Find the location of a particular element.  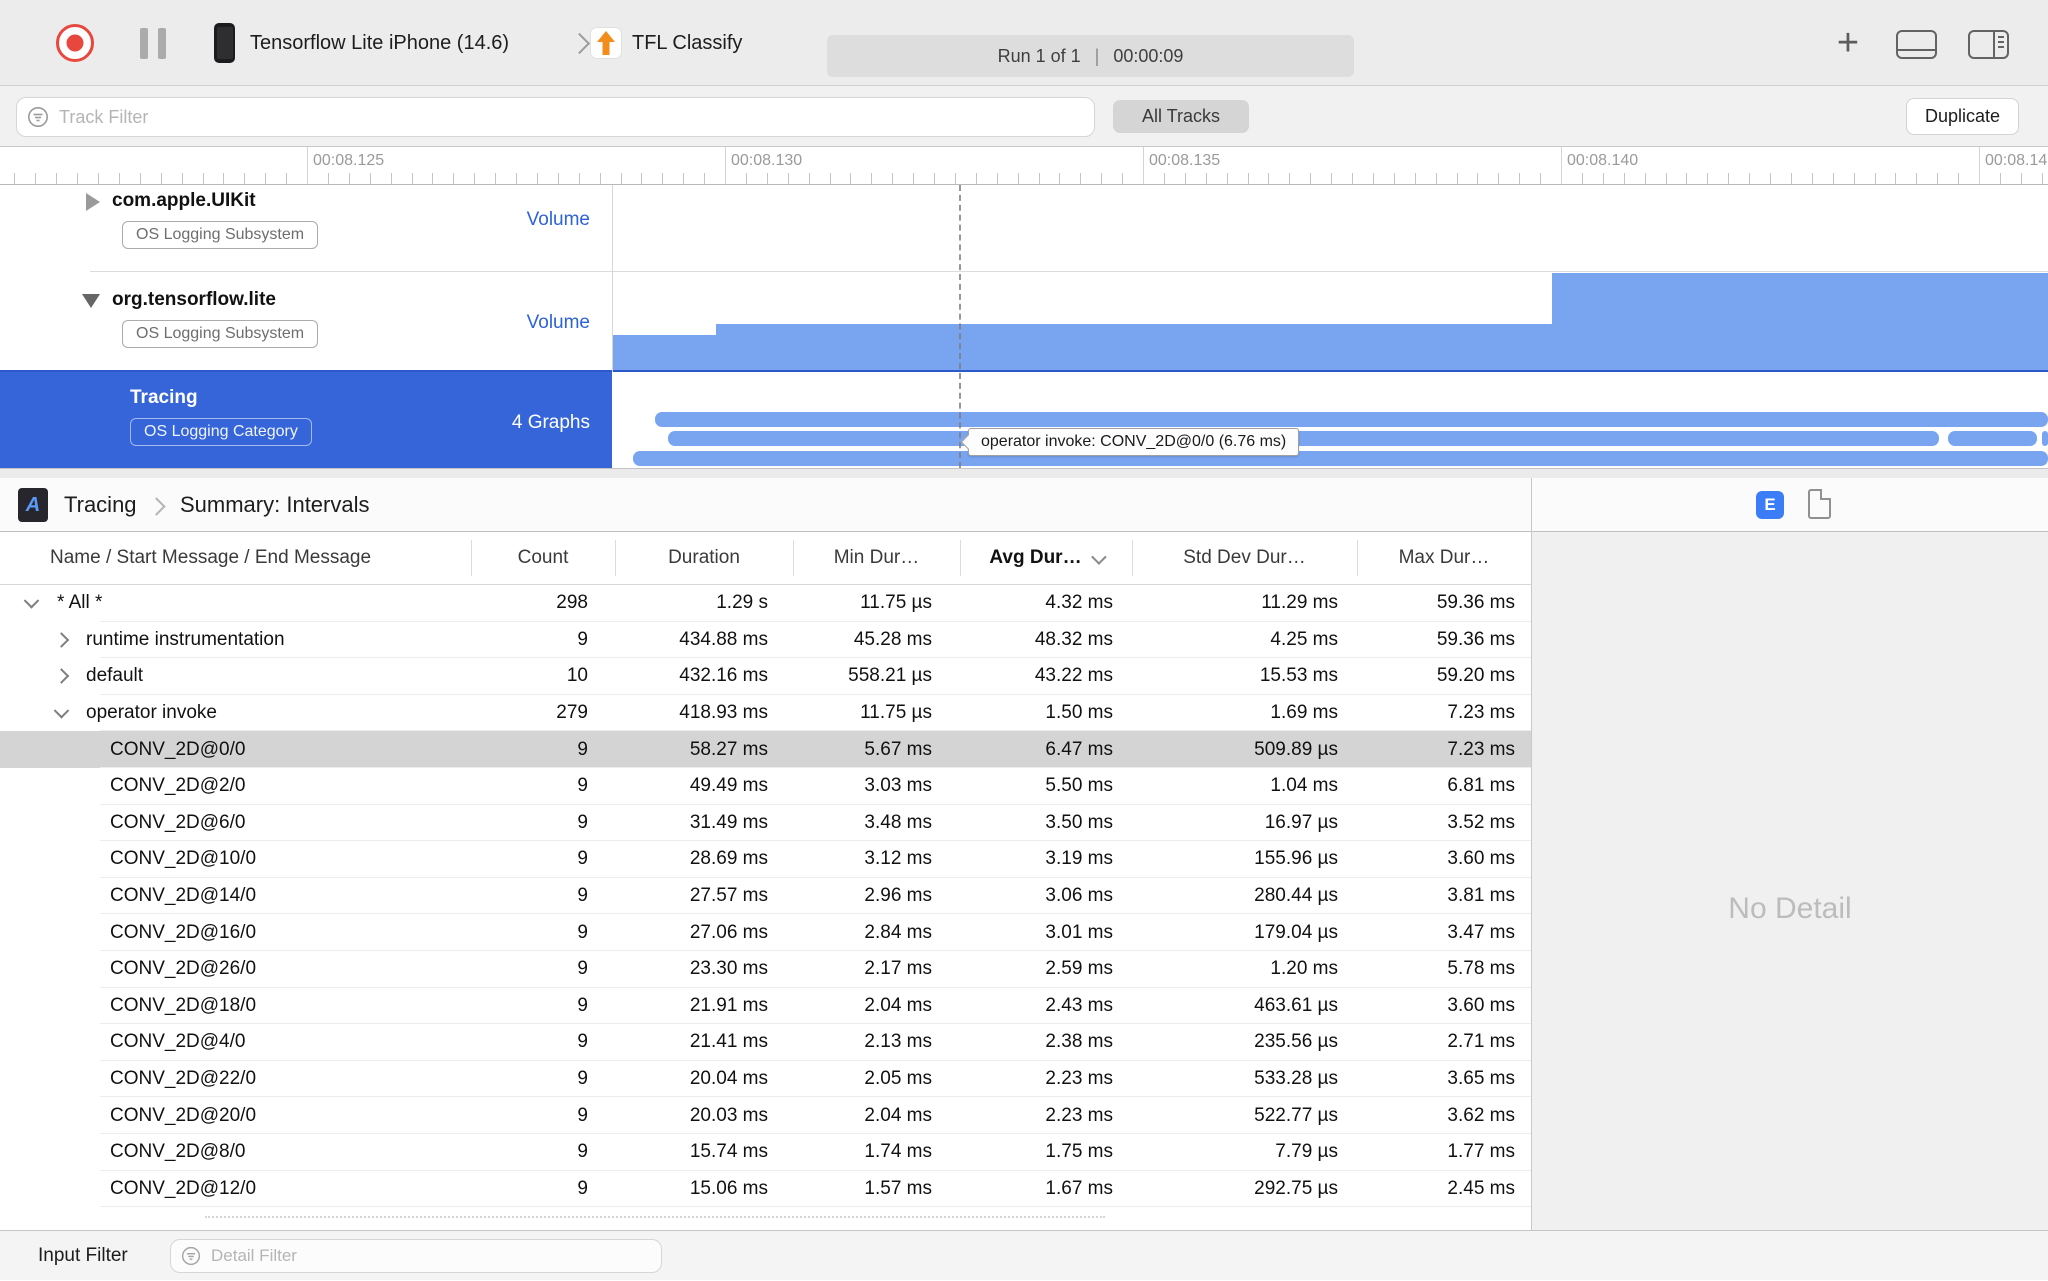

device-target-label: Tensorflow Lite iPhone (14.6) is located at coordinates (379, 43).